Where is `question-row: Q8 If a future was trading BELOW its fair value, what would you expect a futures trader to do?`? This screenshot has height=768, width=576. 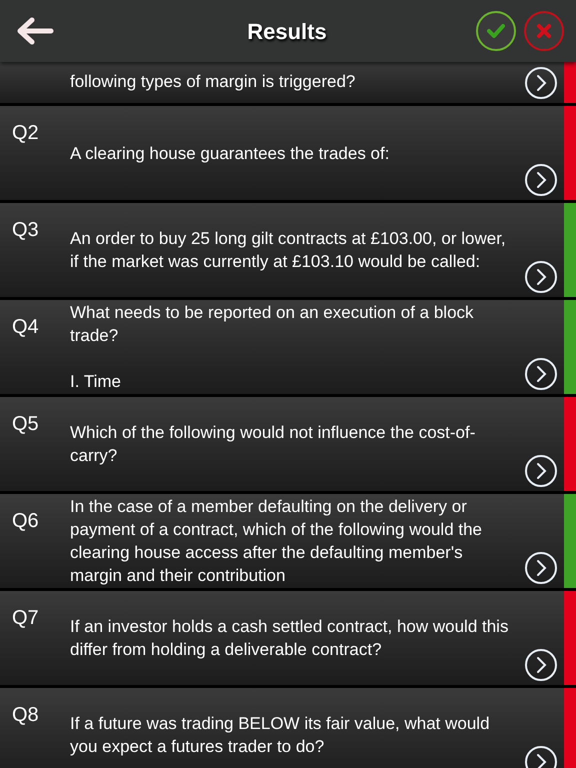
question-row: Q8 If a future was trading BELOW its fair value, what would you expect a futures trader to do? is located at coordinates (288, 728).